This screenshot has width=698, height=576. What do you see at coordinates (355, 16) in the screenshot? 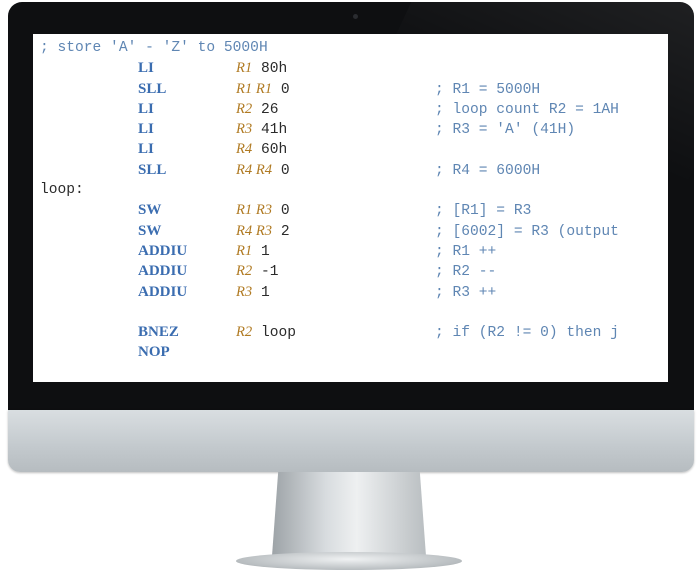
I see `camera-icon` at bounding box center [355, 16].